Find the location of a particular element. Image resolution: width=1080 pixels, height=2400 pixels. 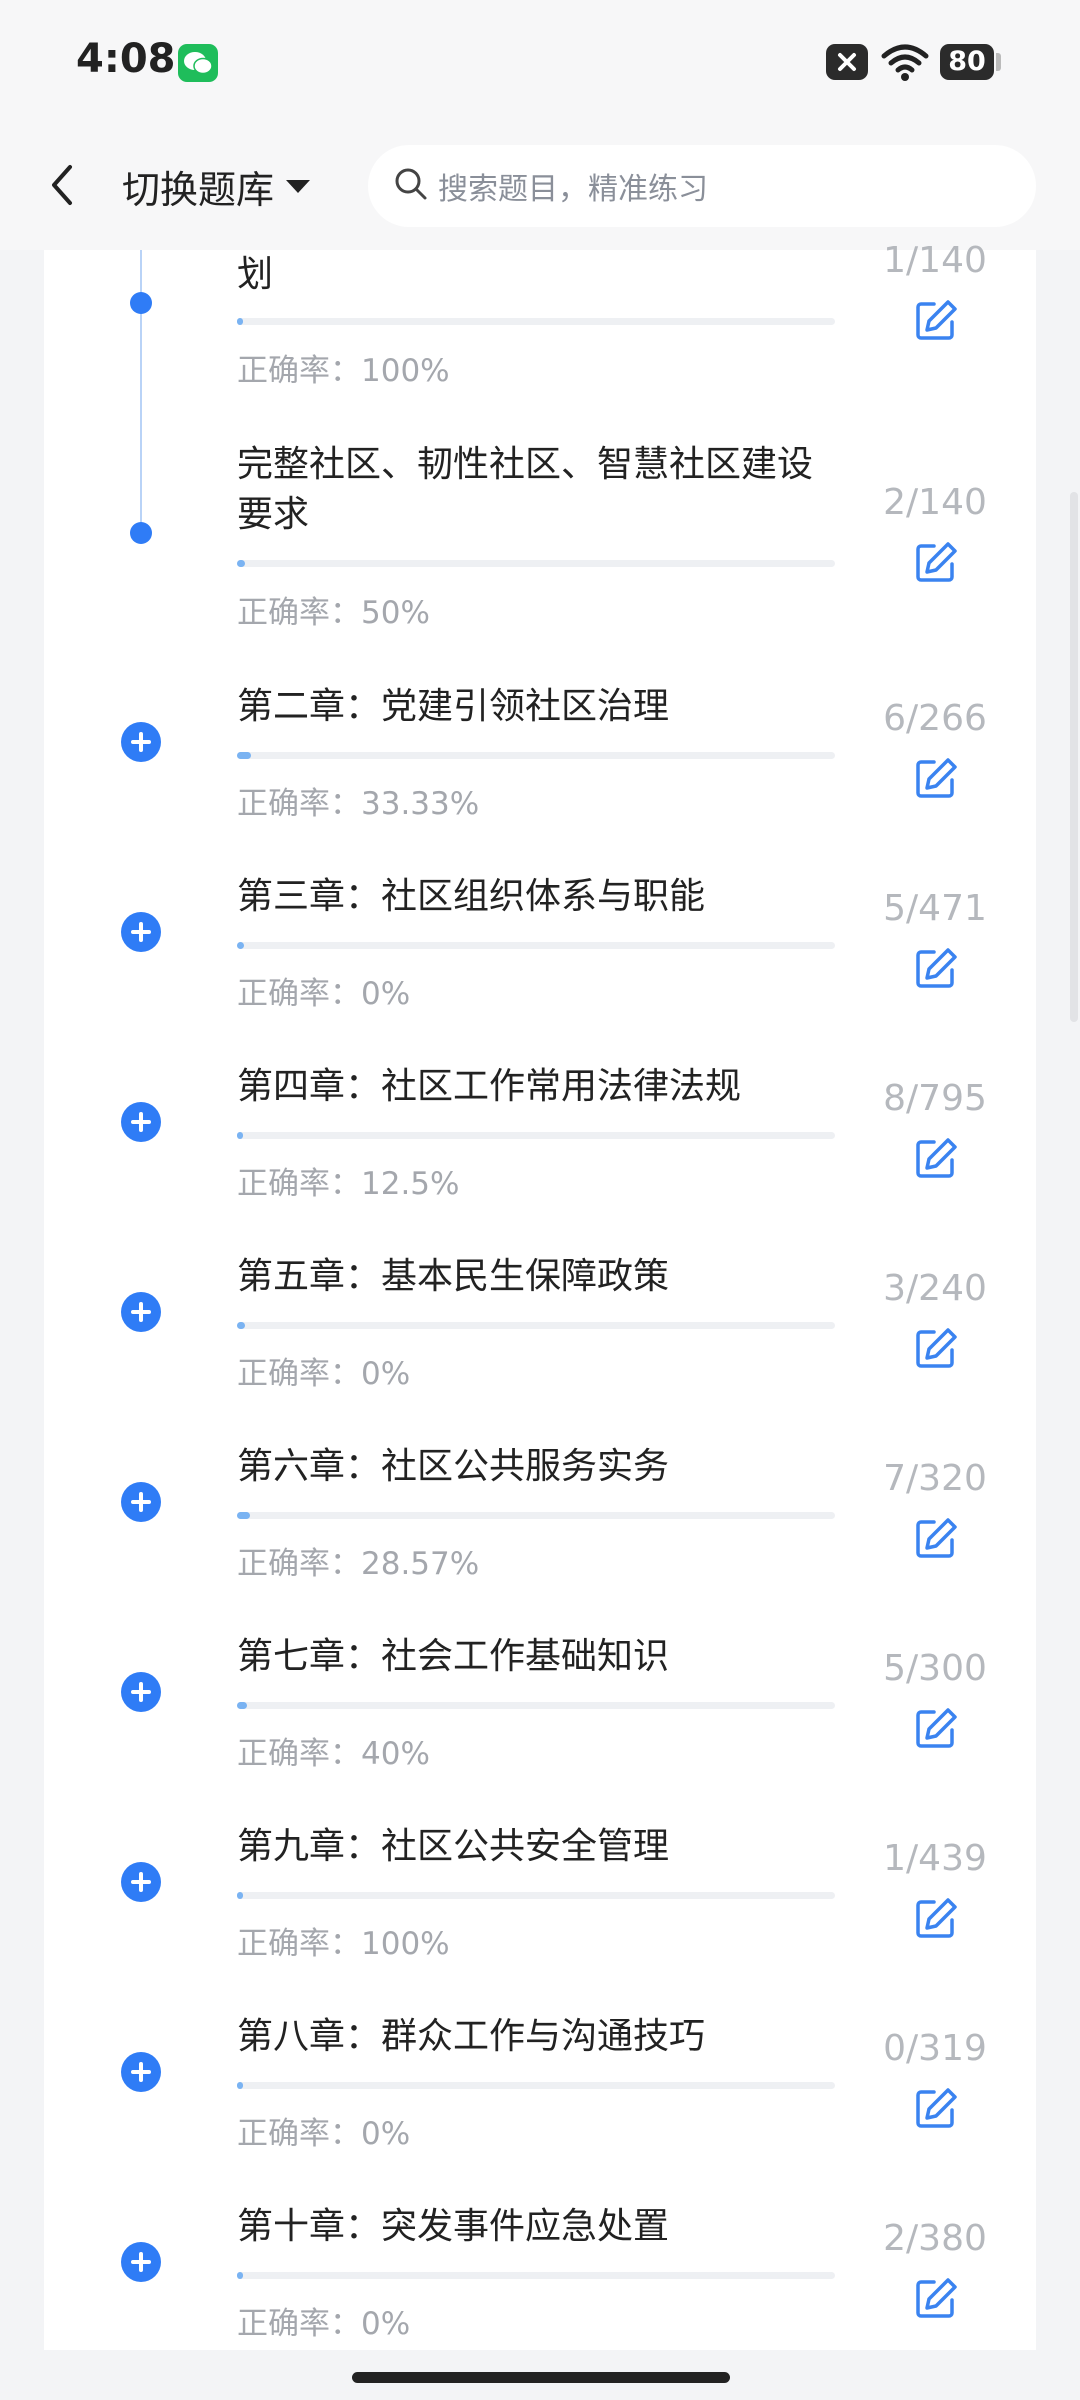

chapter-title: 第九章：社区公共安全管理 is located at coordinates (537, 1847).